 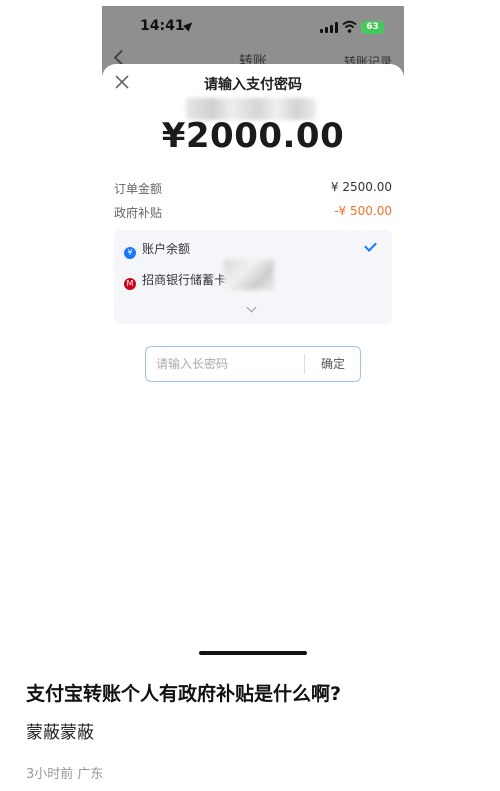 I want to click on battery-icon: 63, so click(x=372, y=27).